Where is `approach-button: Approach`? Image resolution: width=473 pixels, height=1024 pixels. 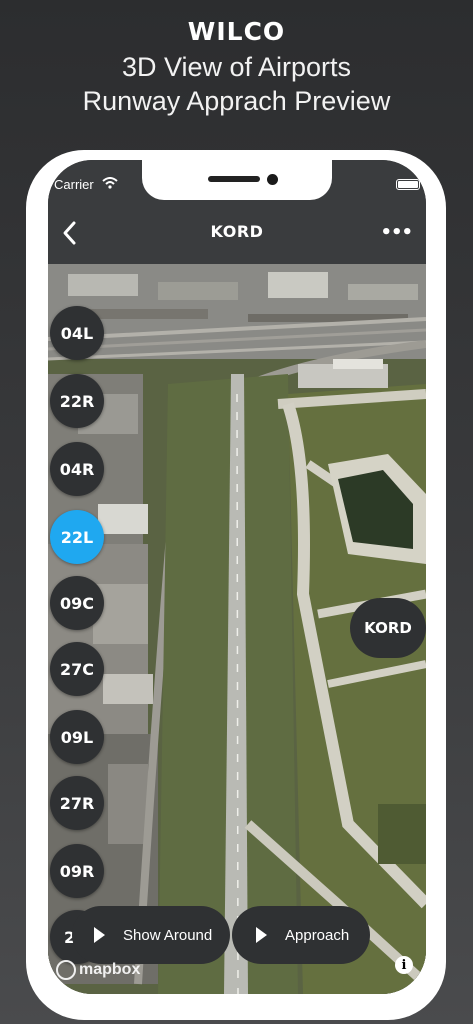
approach-button: Approach is located at coordinates (301, 935).